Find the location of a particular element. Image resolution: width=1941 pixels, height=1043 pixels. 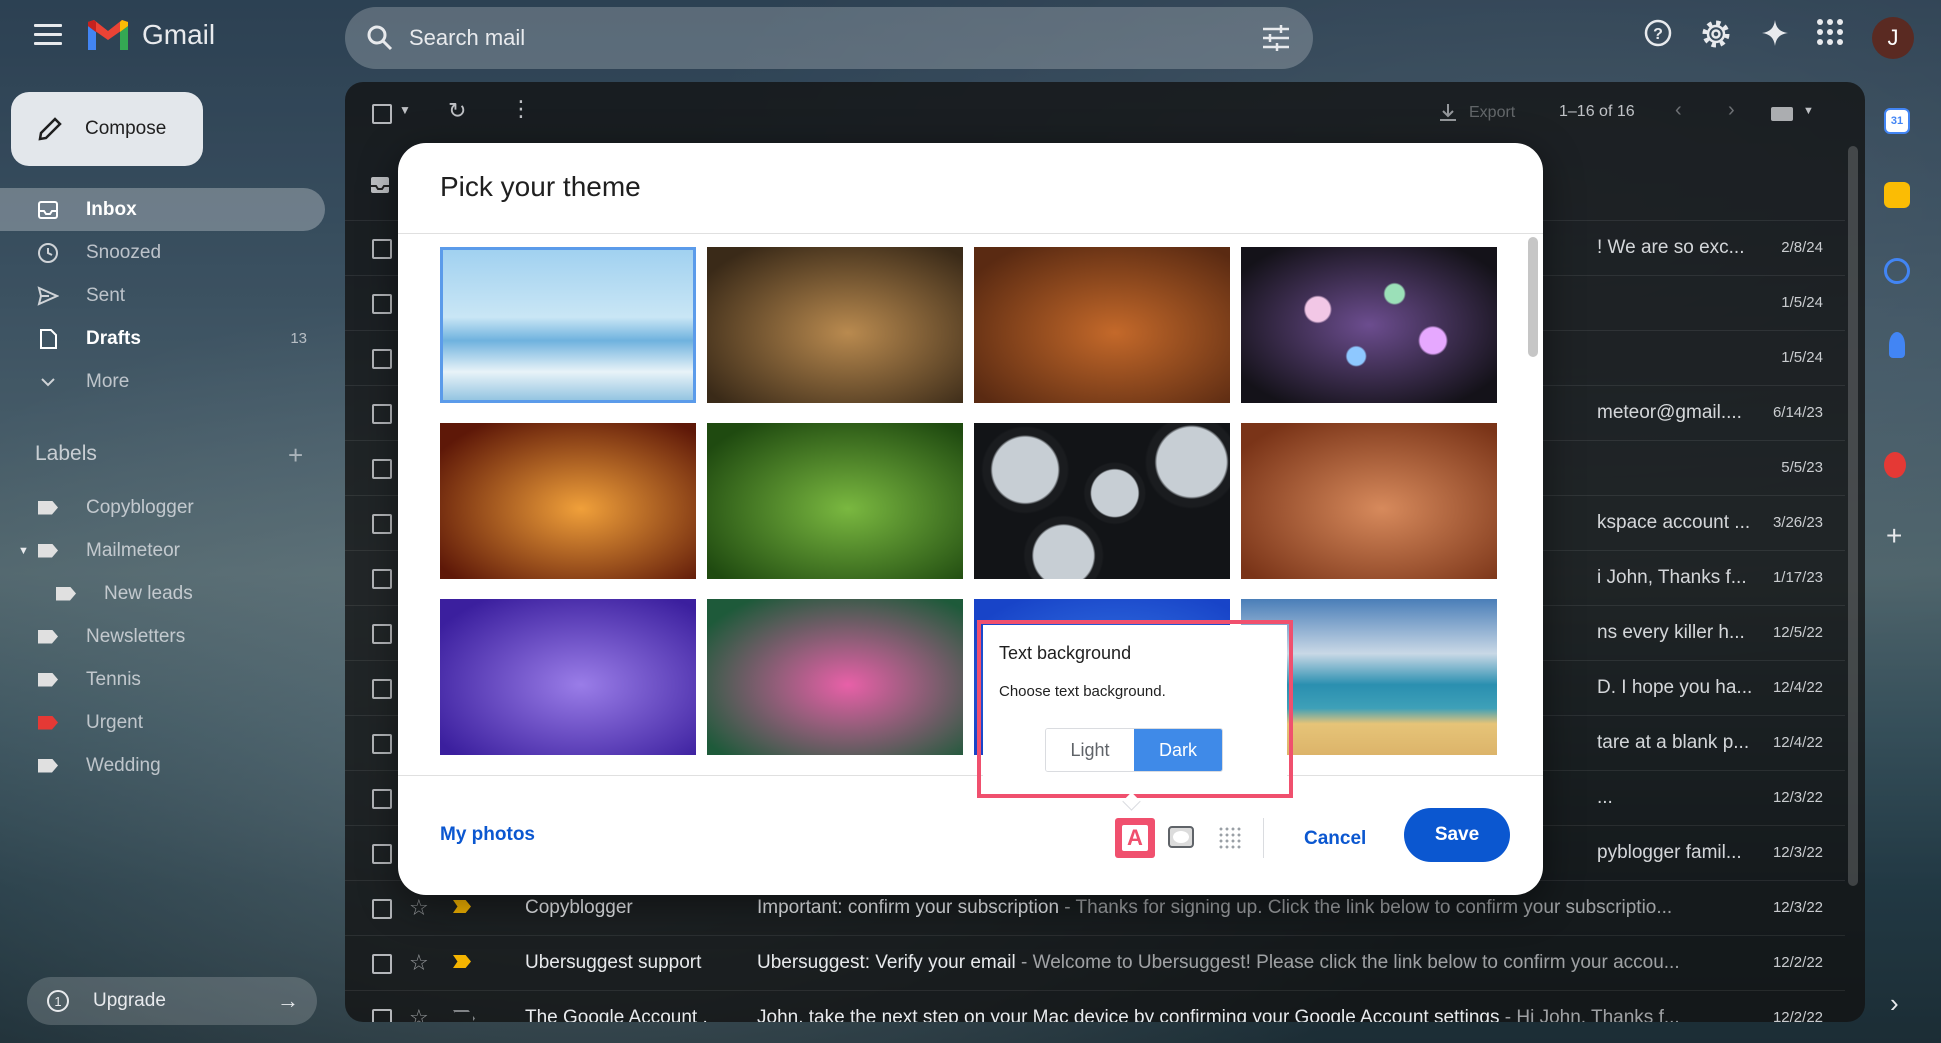

input-tools-dropdown-icon: ▼ is located at coordinates (1808, 111).